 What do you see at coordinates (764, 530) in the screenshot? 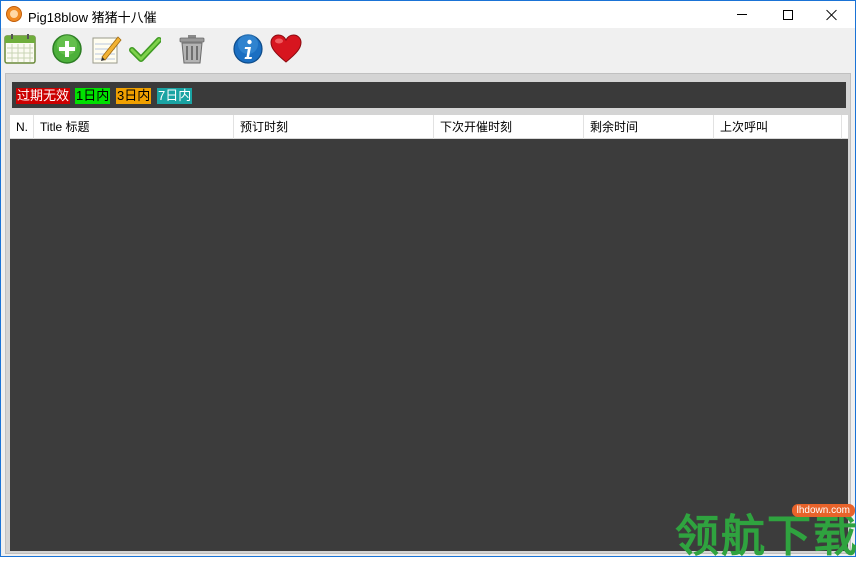
I see `watermark-logo: 领航下载 lhdown.com` at bounding box center [764, 530].